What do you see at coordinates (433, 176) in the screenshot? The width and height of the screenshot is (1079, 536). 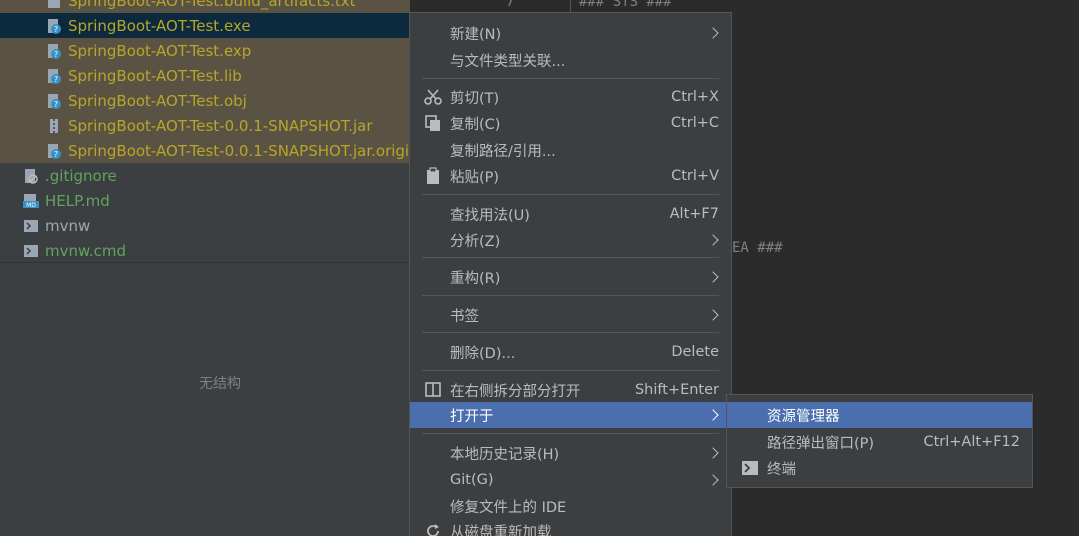 I see `clipboard-icon` at bounding box center [433, 176].